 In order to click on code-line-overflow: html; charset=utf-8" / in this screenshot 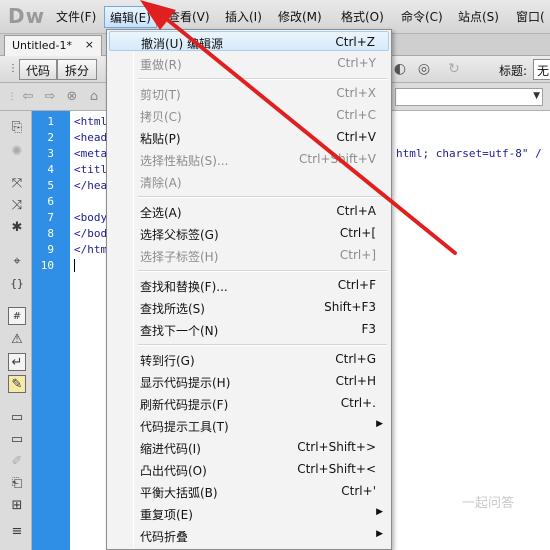, I will do `click(469, 153)`.